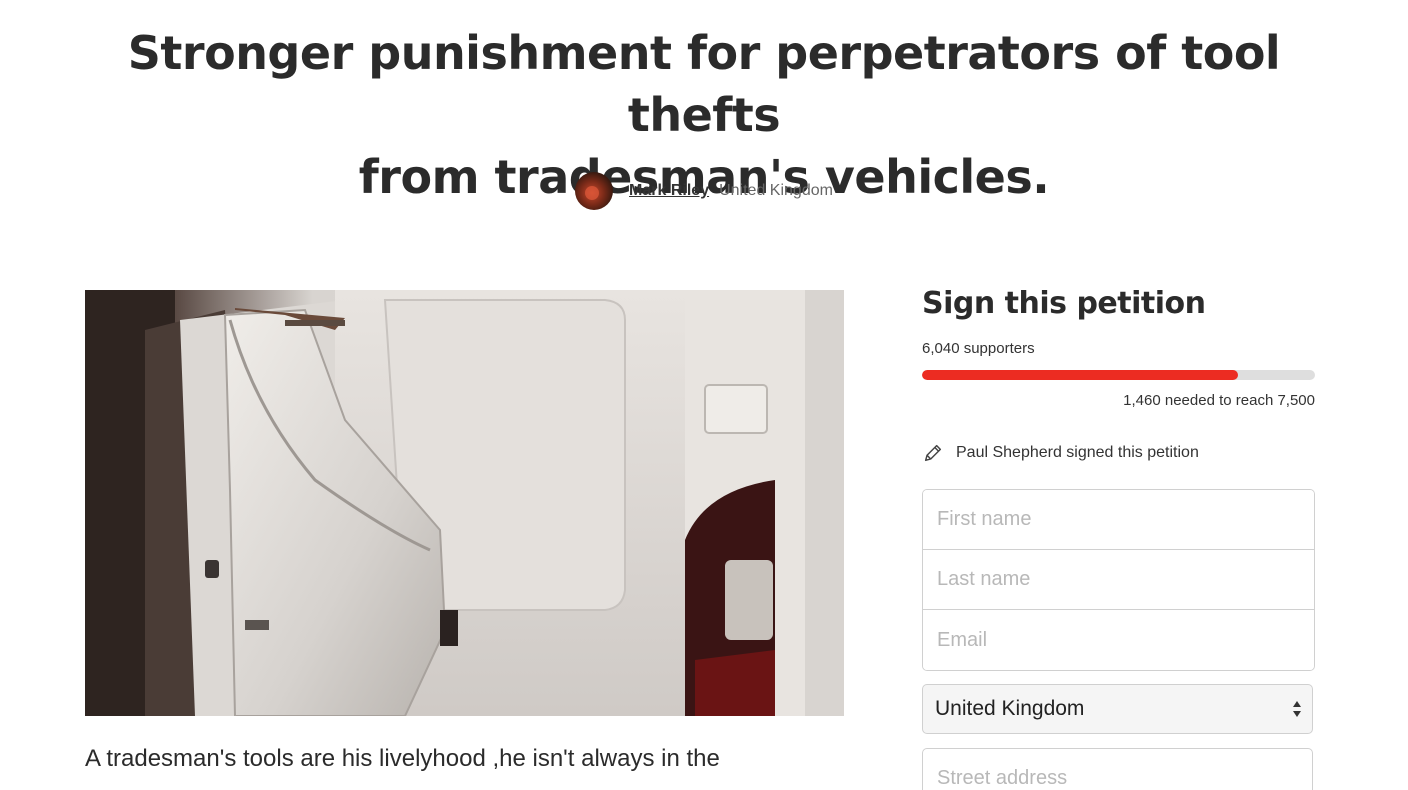 This screenshot has width=1408, height=790. I want to click on name-email-fields, so click(1118, 580).